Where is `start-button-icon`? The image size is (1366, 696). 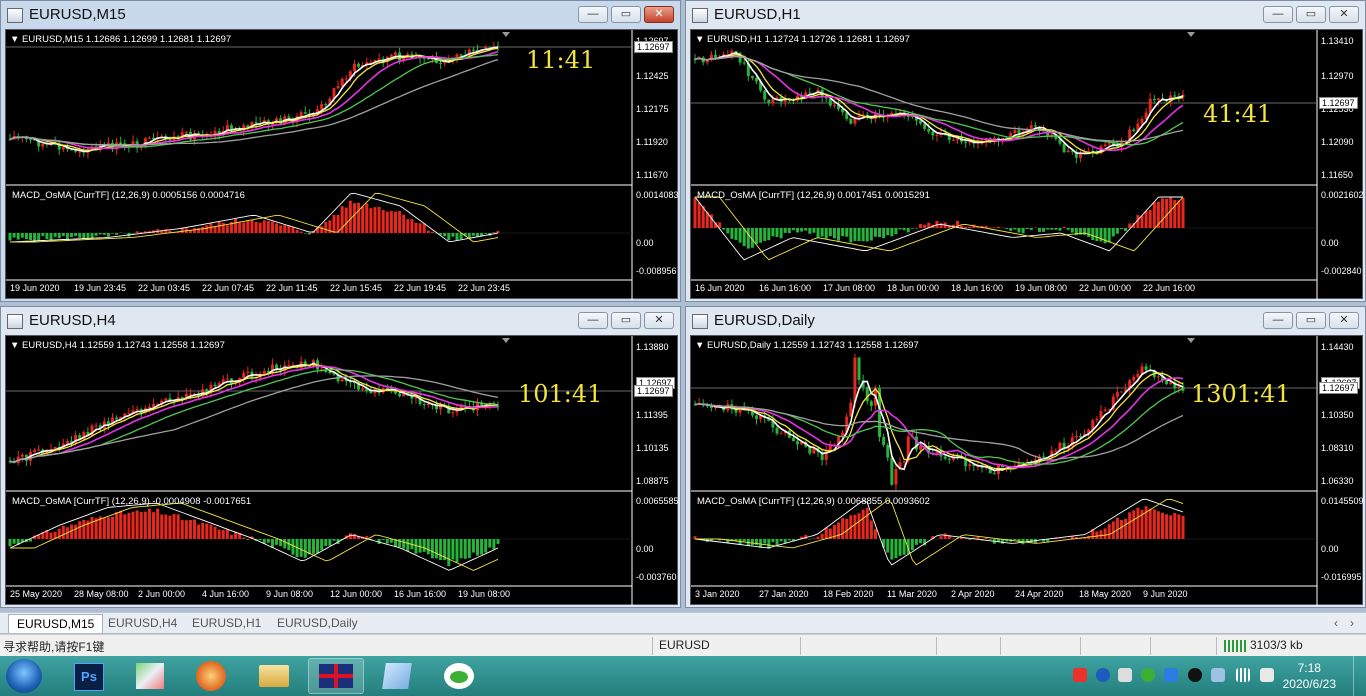
start-button-icon is located at coordinates (24, 676).